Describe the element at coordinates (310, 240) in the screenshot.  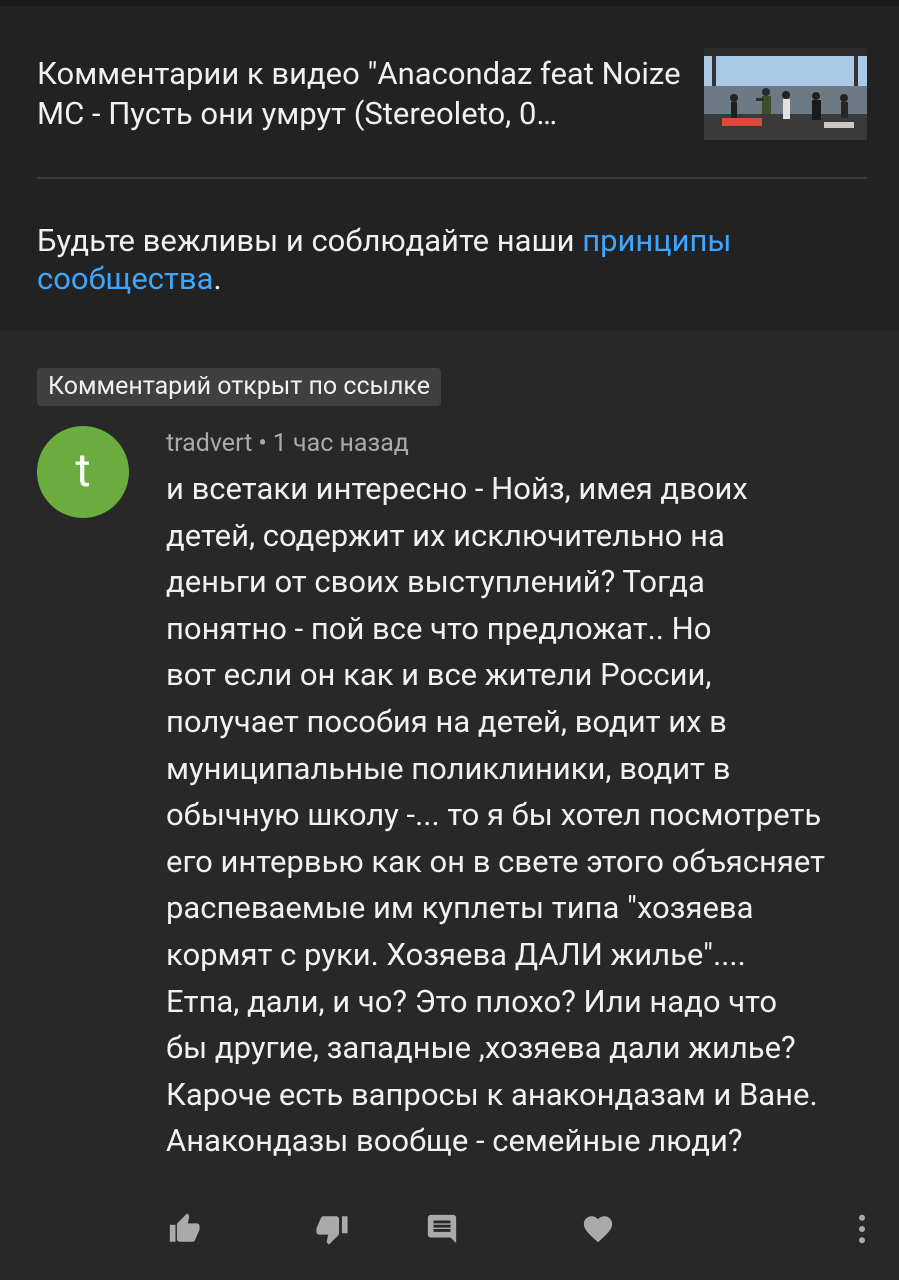
I see `guidelines-text: Будьте вежливы и соблюдайте наши` at that location.